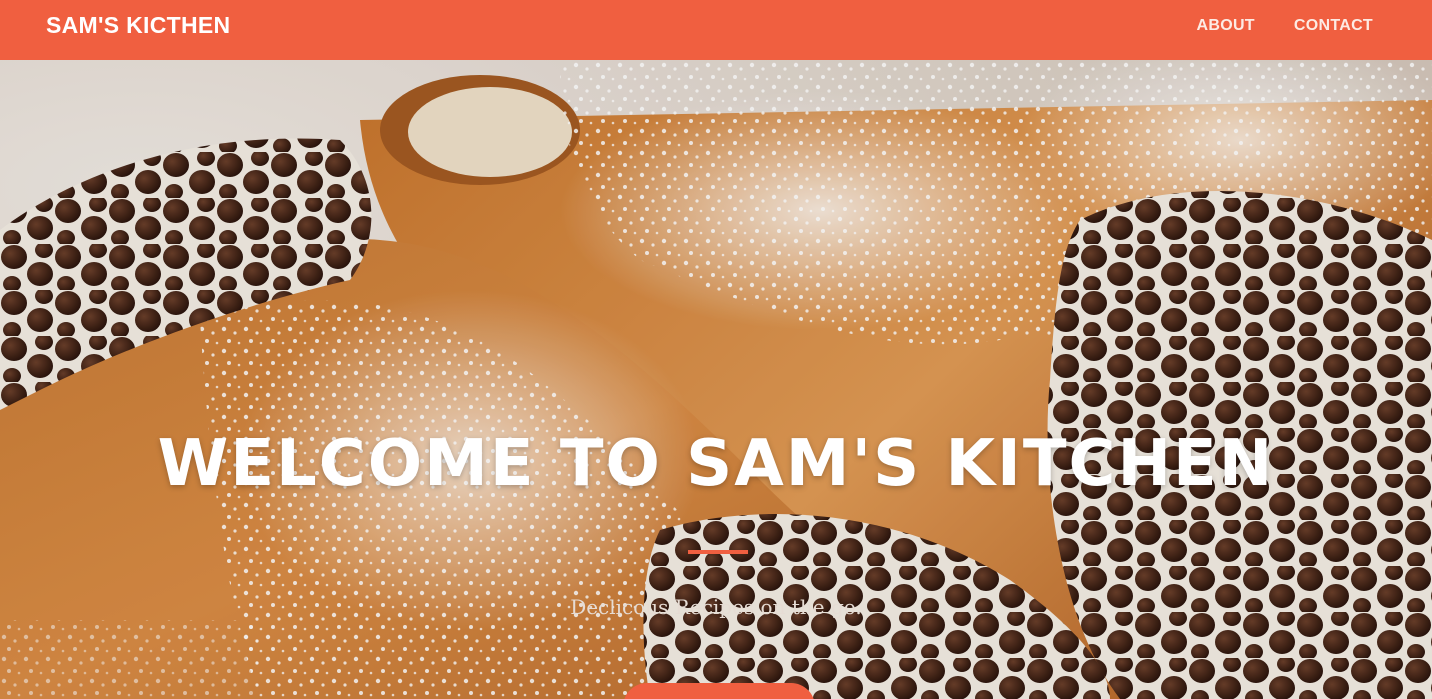  Describe the element at coordinates (1284, 26) in the screenshot. I see `nav-links: ABOUT CONTACT` at that location.